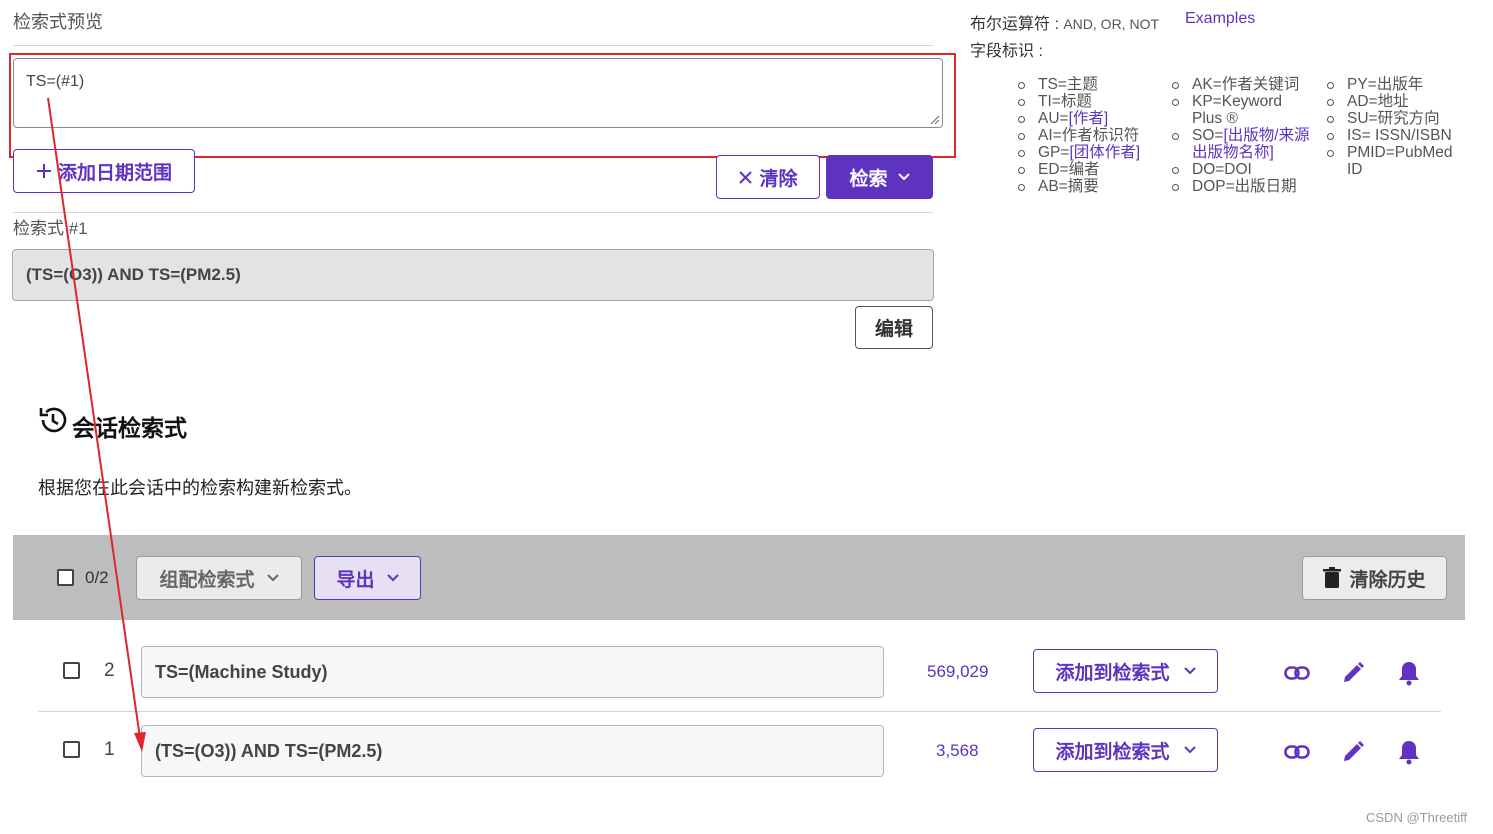 The height and width of the screenshot is (834, 1493). I want to click on watermark: CSDN @Threetiff, so click(1417, 817).